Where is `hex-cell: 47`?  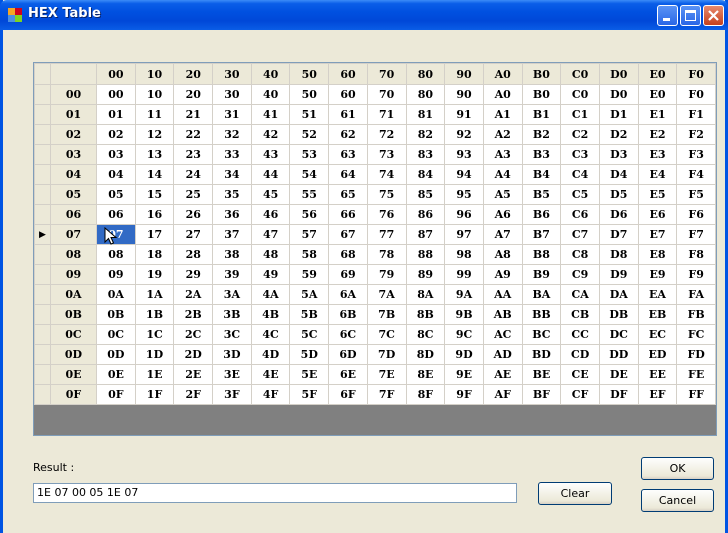
hex-cell: 47 is located at coordinates (270, 234).